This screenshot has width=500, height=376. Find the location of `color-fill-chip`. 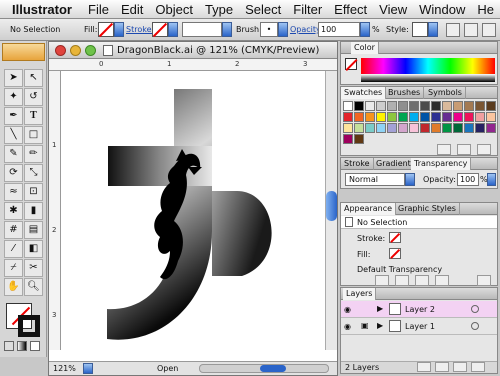

color-fill-chip is located at coordinates (351, 65).